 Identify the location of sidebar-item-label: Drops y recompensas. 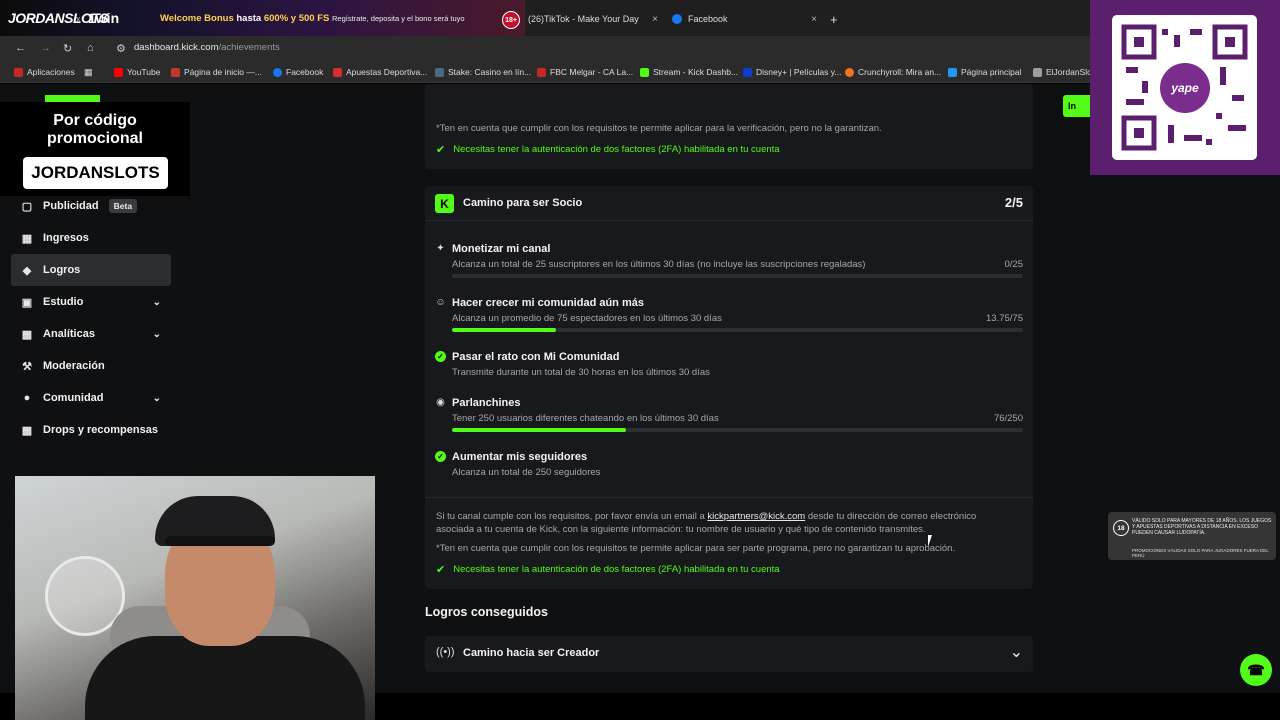
(100, 430).